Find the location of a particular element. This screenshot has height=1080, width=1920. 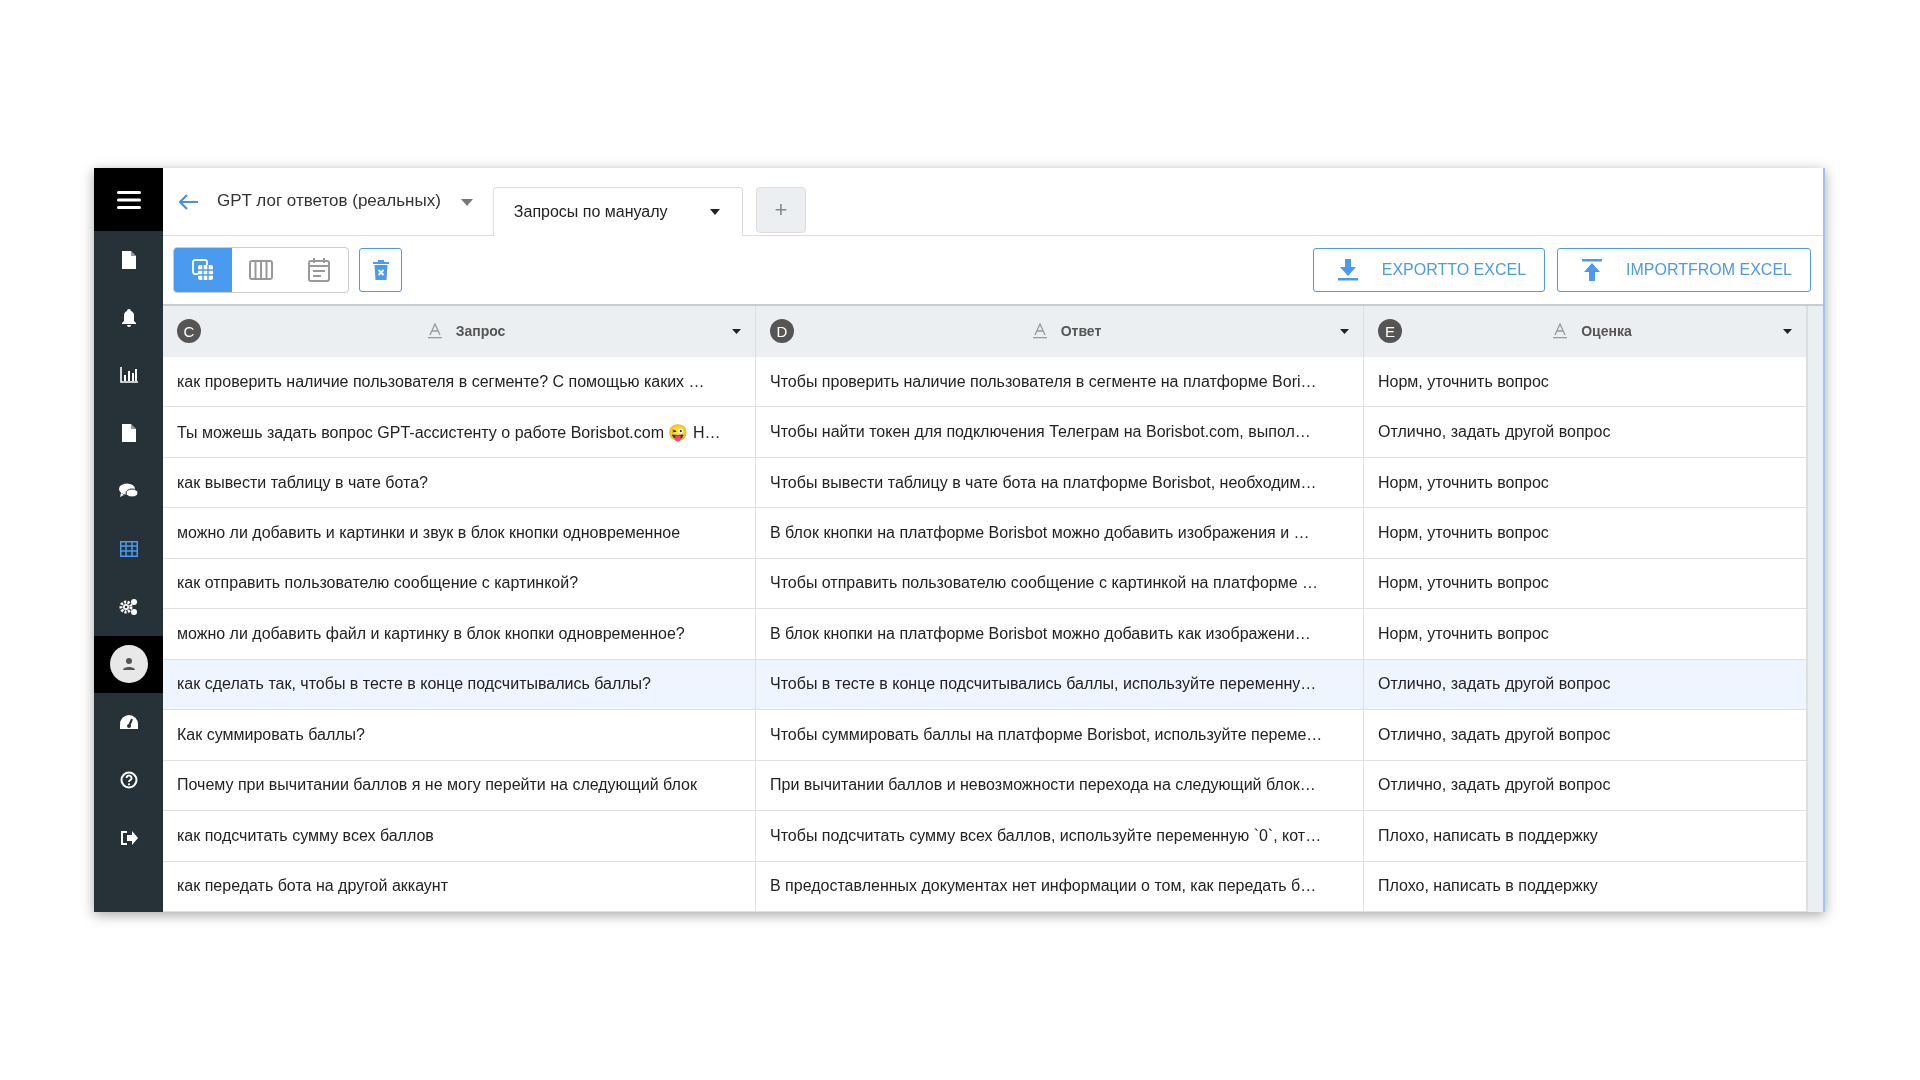

logout-icon is located at coordinates (128, 837).